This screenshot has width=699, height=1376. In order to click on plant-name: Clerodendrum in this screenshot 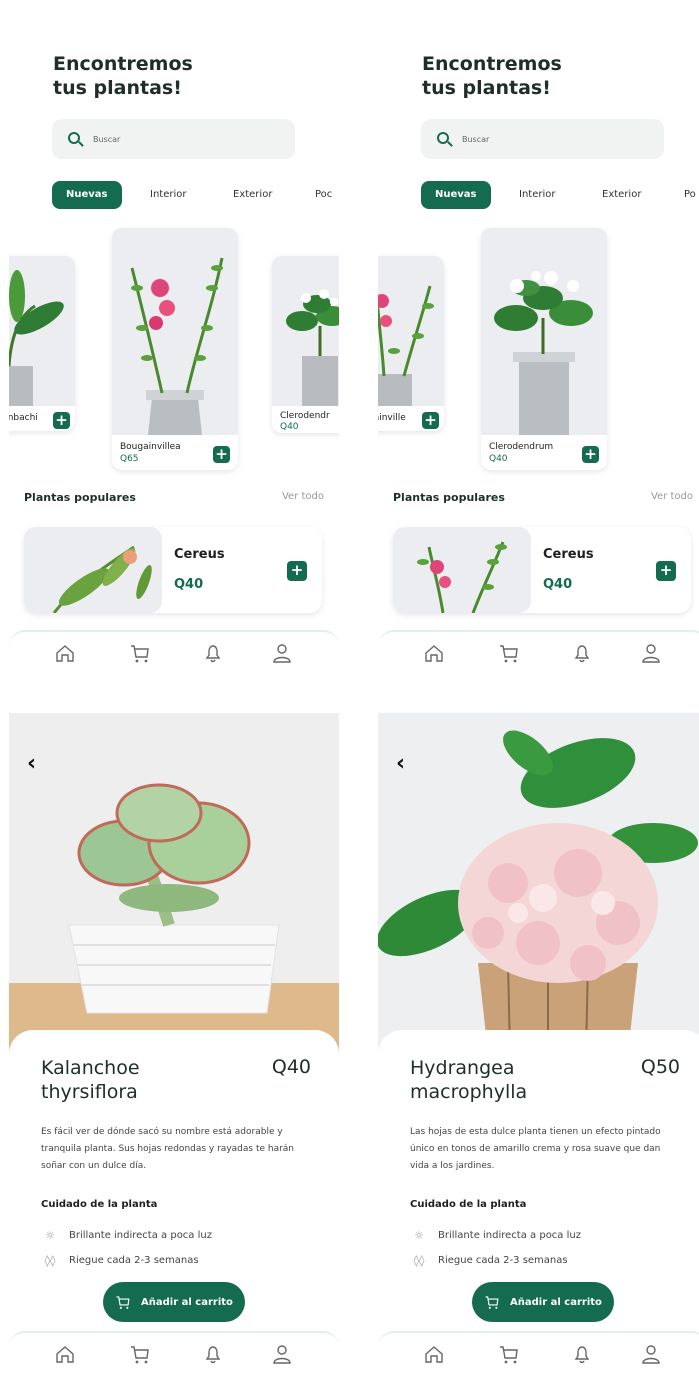, I will do `click(521, 447)`.